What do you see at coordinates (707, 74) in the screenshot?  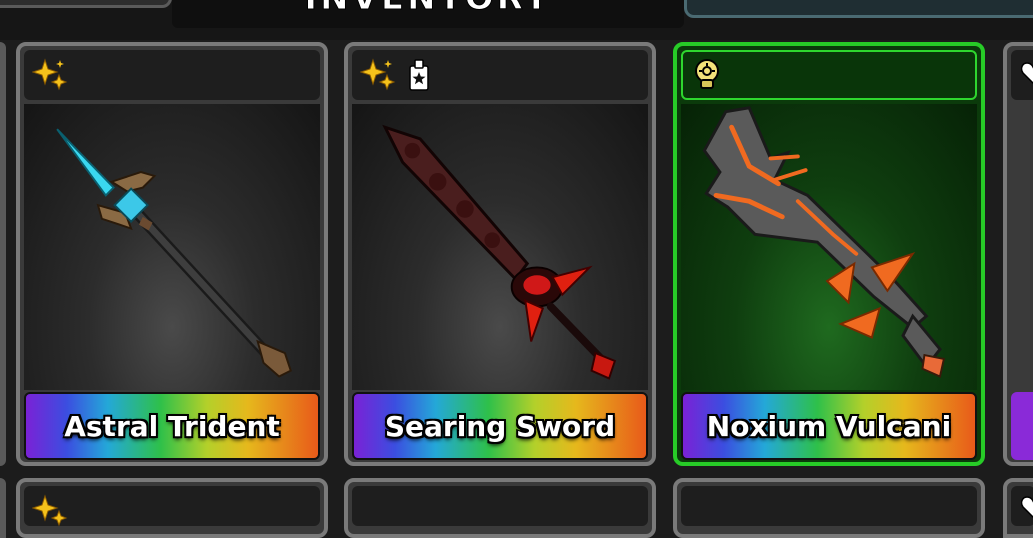 I see `lightbulb-icon` at bounding box center [707, 74].